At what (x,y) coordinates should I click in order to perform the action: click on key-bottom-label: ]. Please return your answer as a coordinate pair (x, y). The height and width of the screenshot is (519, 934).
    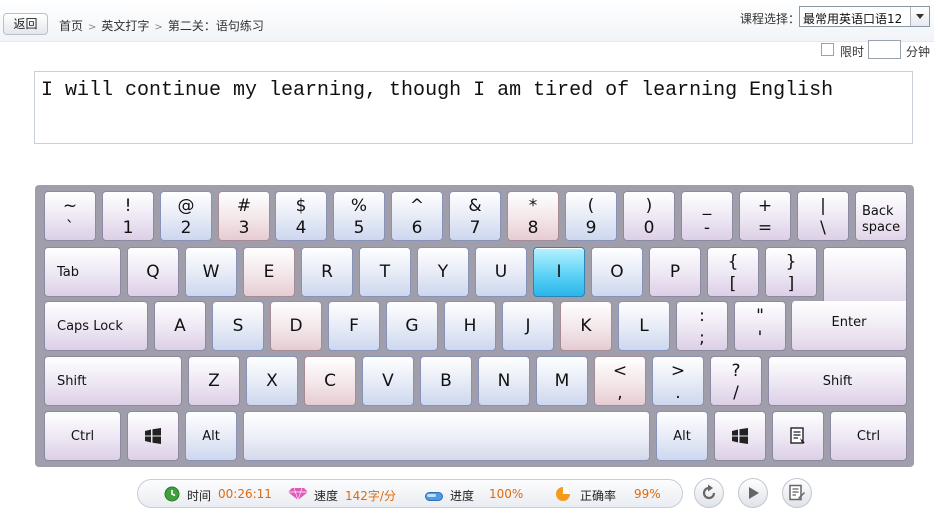
    Looking at the image, I should click on (791, 284).